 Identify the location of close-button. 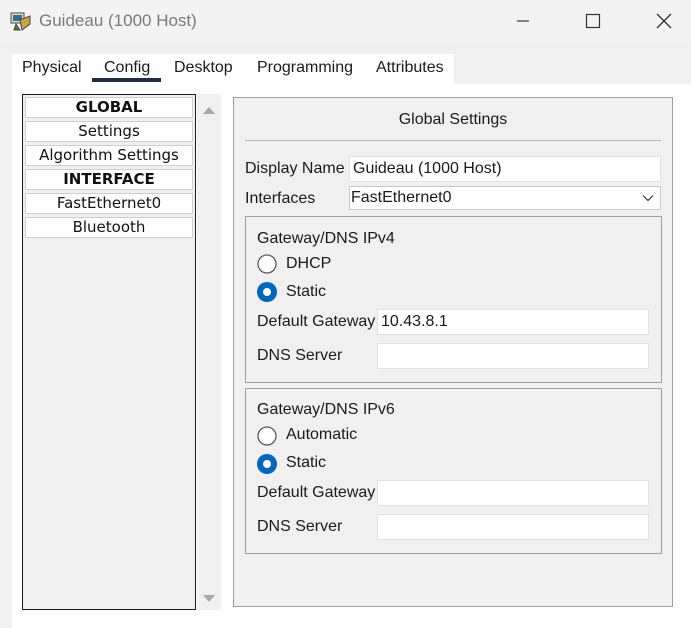
(664, 21).